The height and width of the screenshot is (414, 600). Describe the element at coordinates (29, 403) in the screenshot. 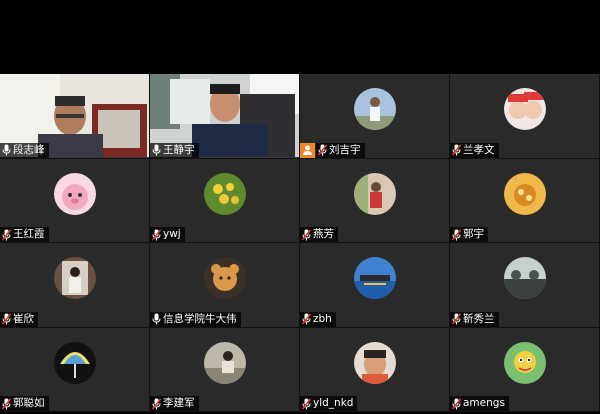

I see `participant-name: 郭聪如` at that location.